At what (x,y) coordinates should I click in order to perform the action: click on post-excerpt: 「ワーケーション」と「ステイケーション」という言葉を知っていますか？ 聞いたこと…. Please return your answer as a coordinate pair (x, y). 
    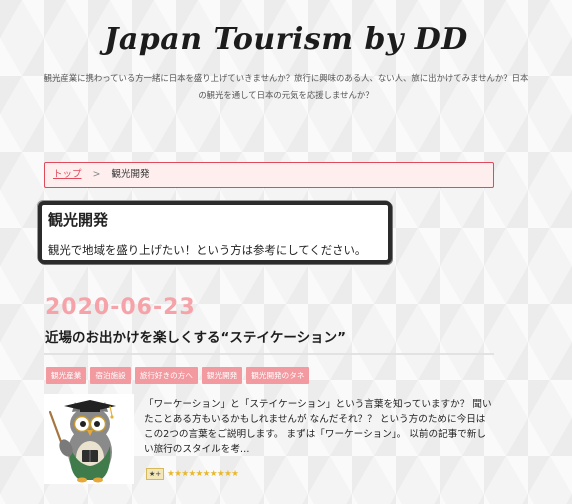
    Looking at the image, I should click on (318, 427).